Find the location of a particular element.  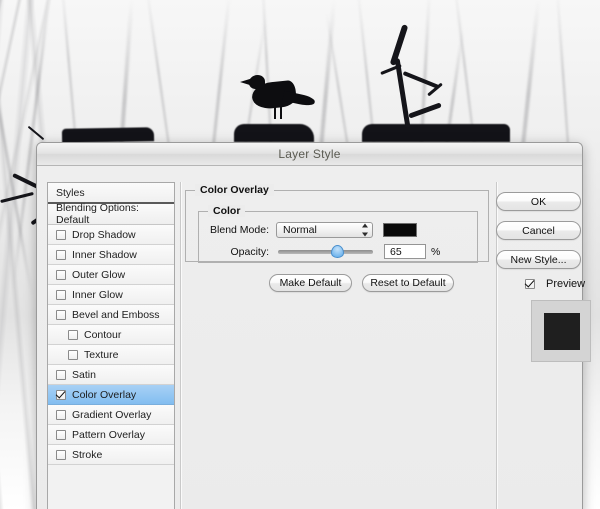

checkbox-satin is located at coordinates (61, 374).